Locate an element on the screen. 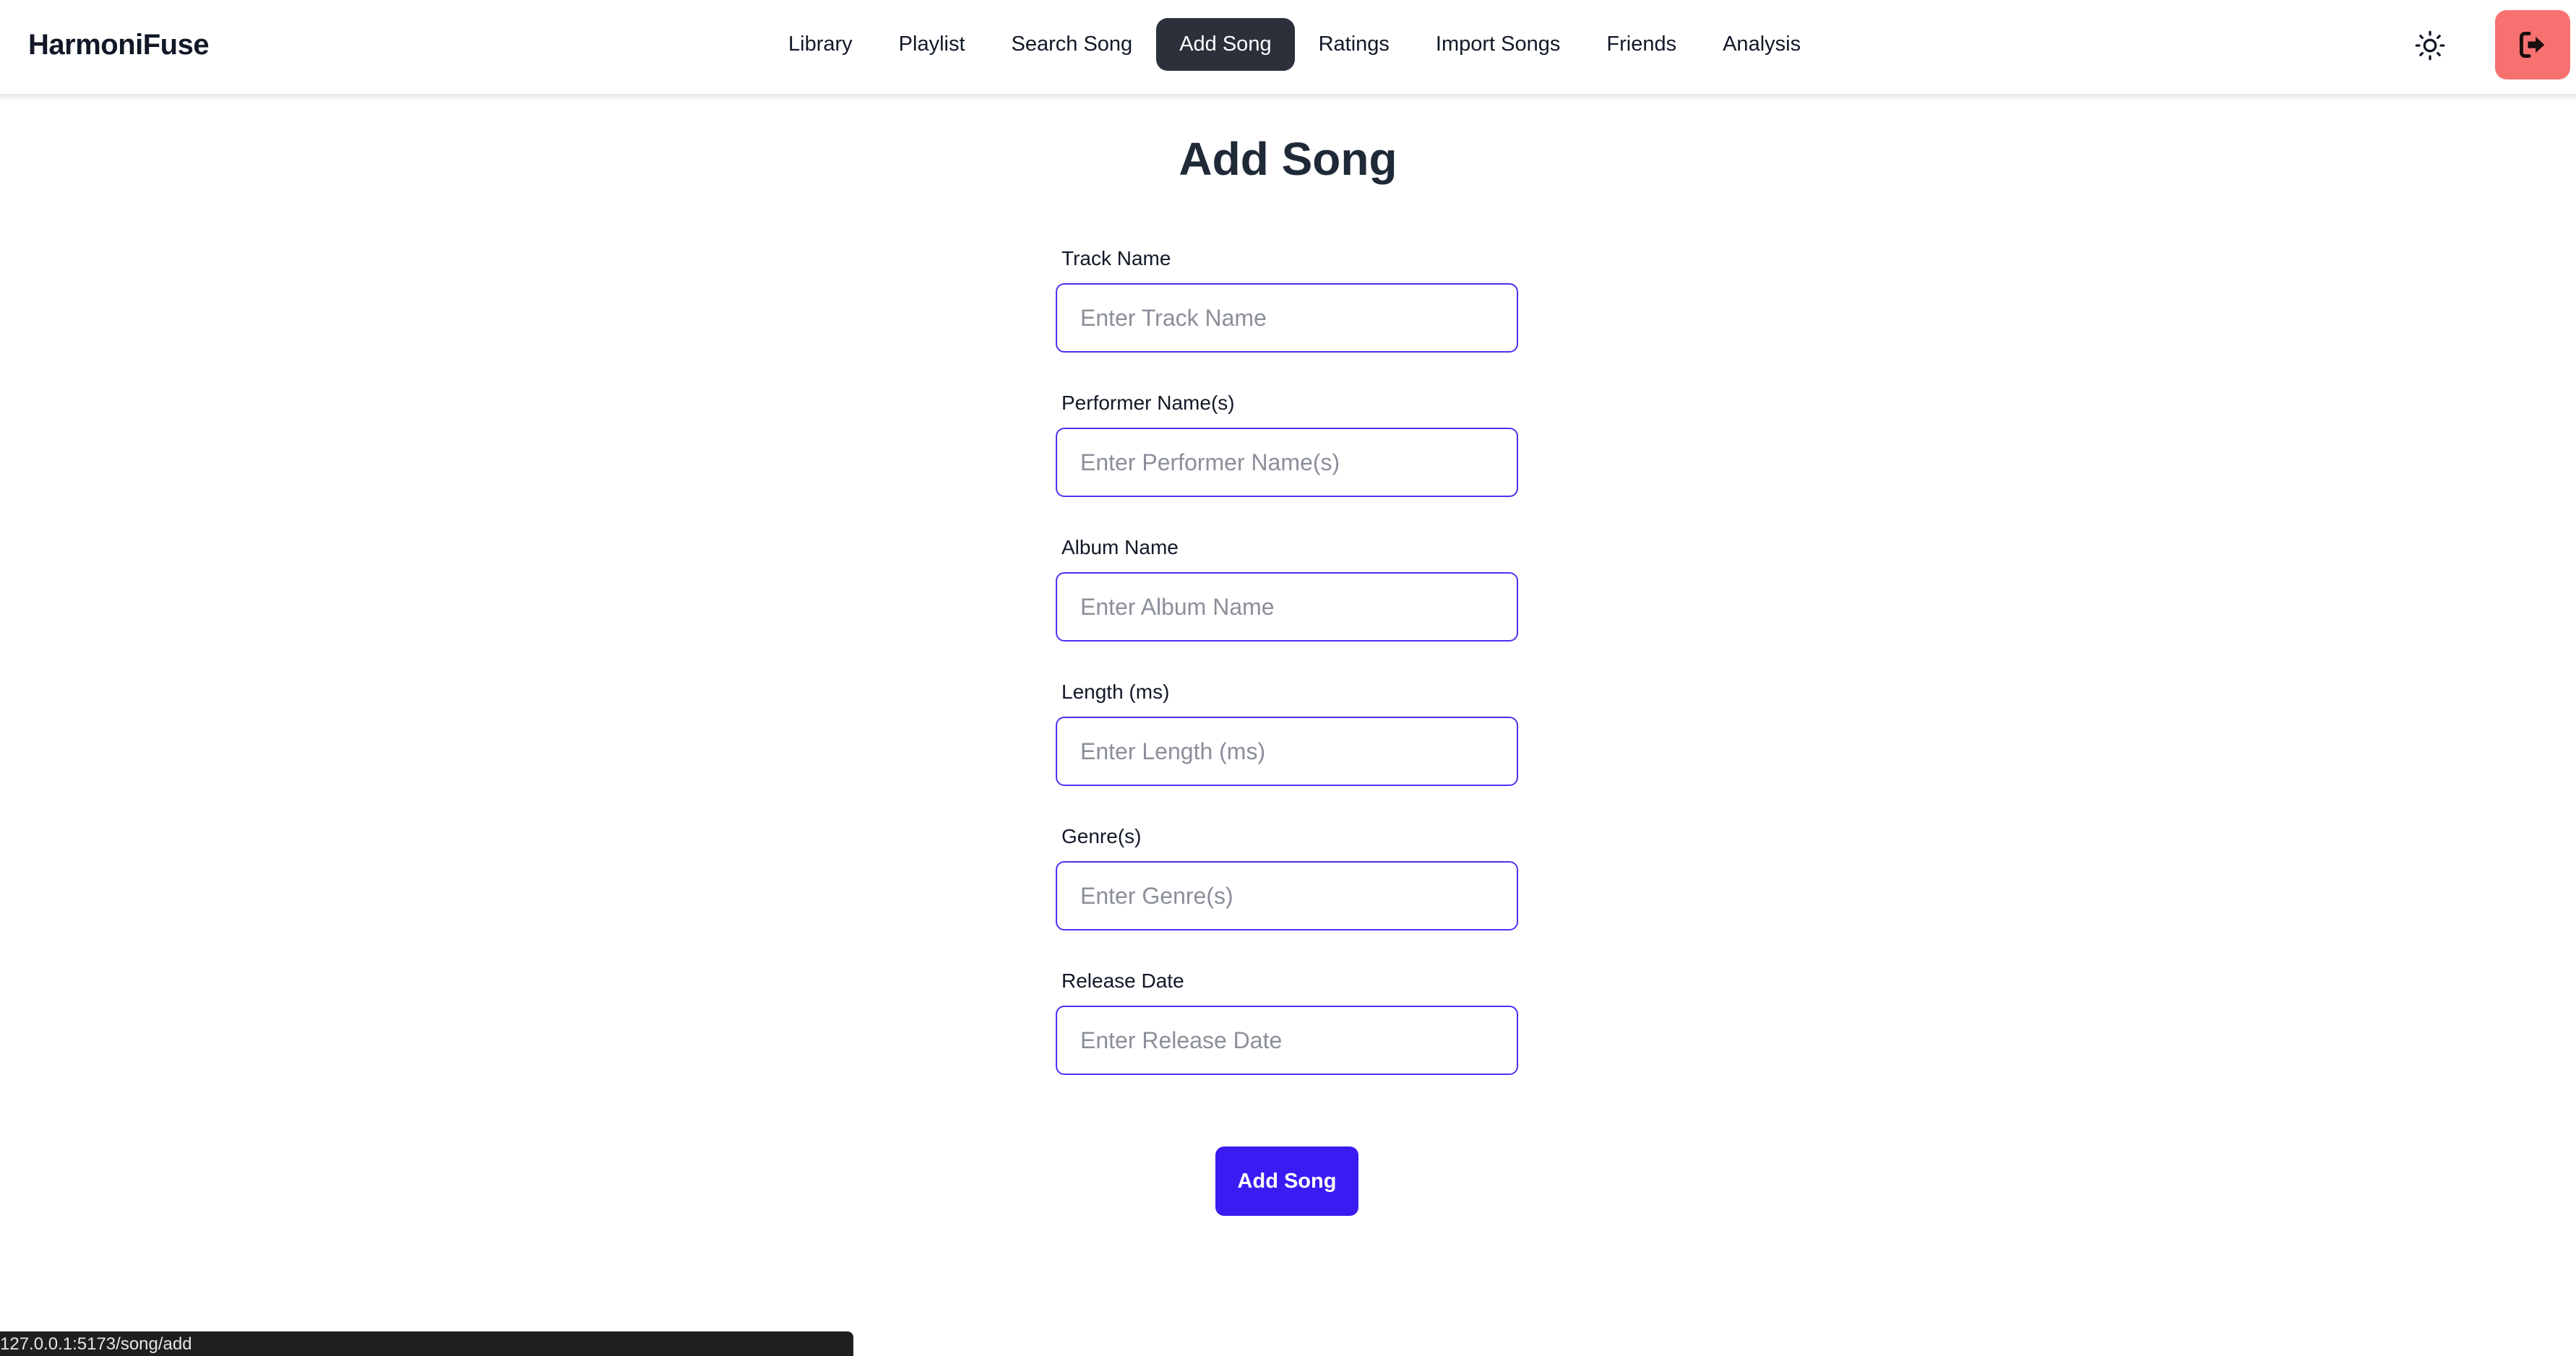  nav-item-analysis: Analysis is located at coordinates (1762, 44).